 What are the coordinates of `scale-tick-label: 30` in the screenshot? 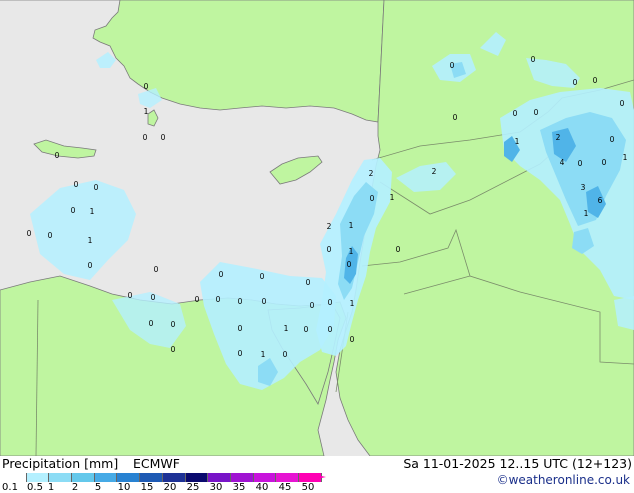 It's located at (216, 487).